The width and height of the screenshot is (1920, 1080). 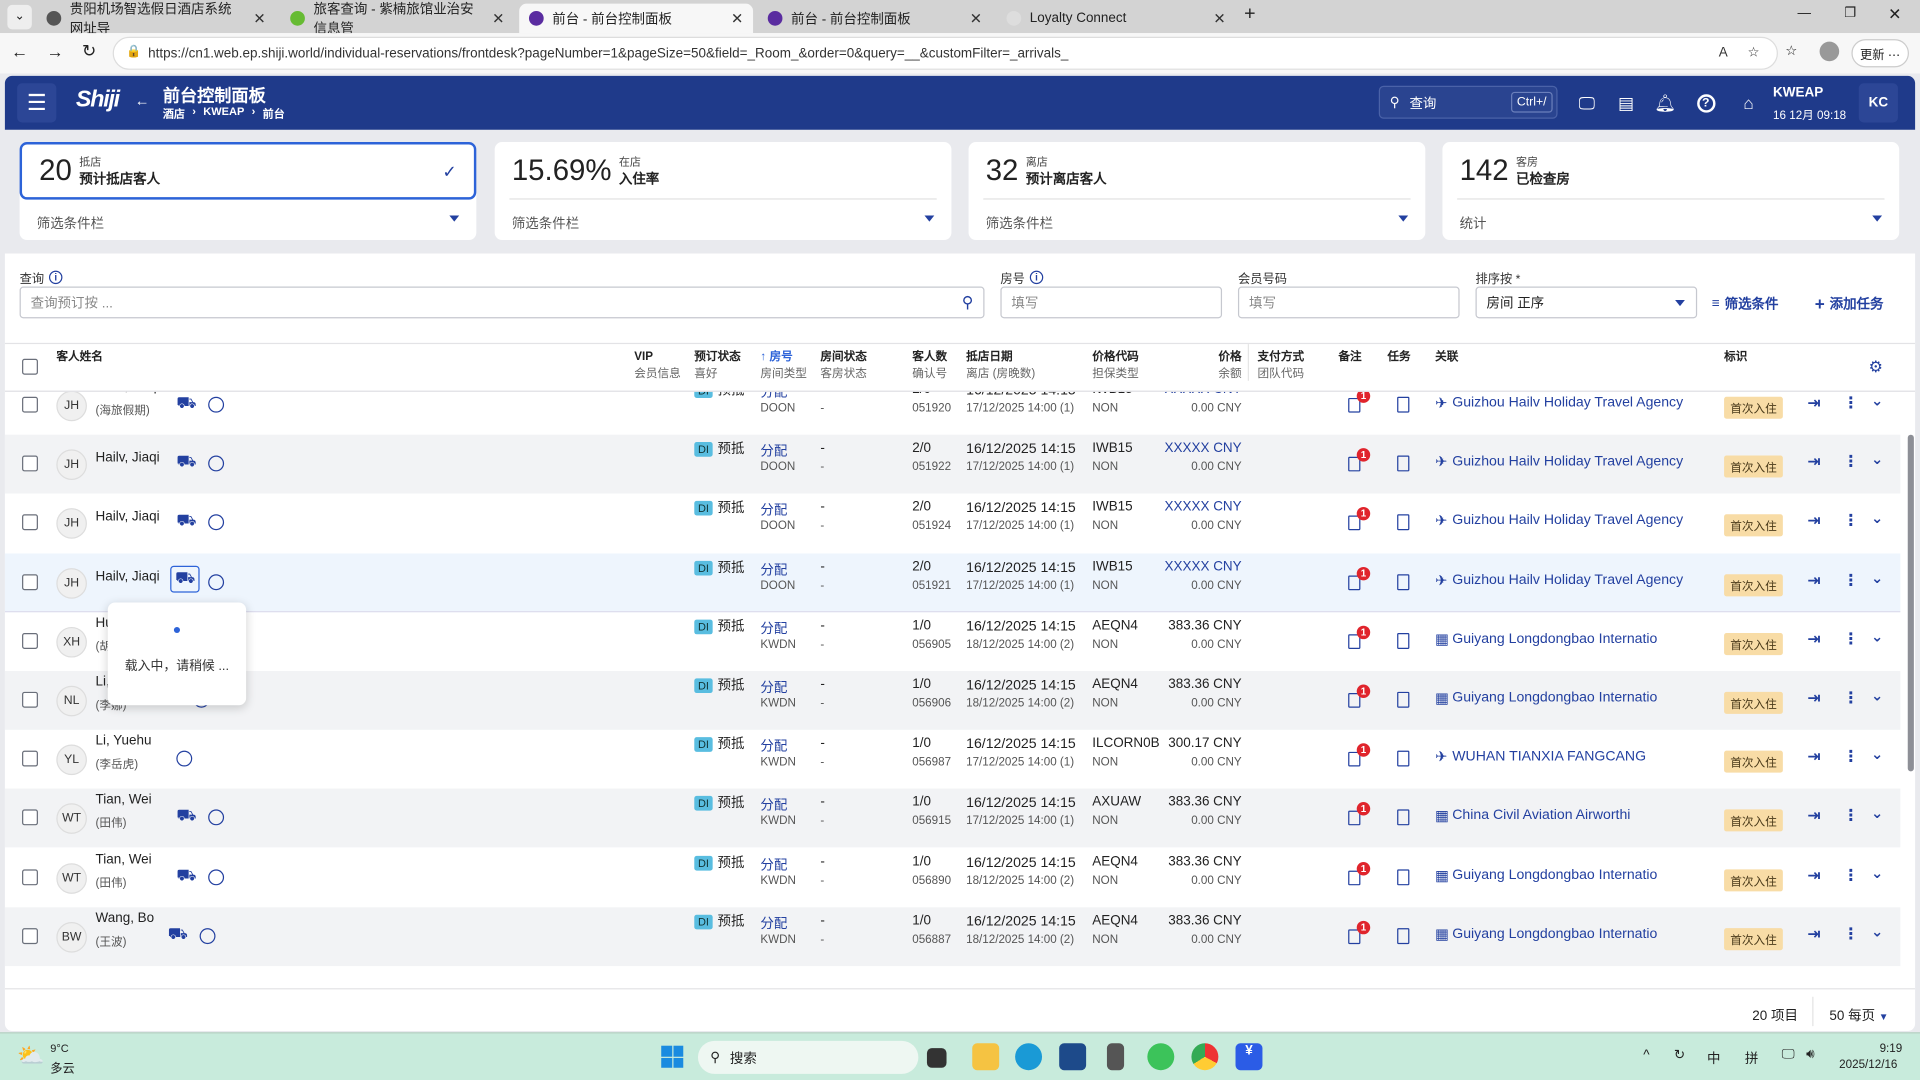 What do you see at coordinates (1115, 1057) in the screenshot?
I see `calculator-icon` at bounding box center [1115, 1057].